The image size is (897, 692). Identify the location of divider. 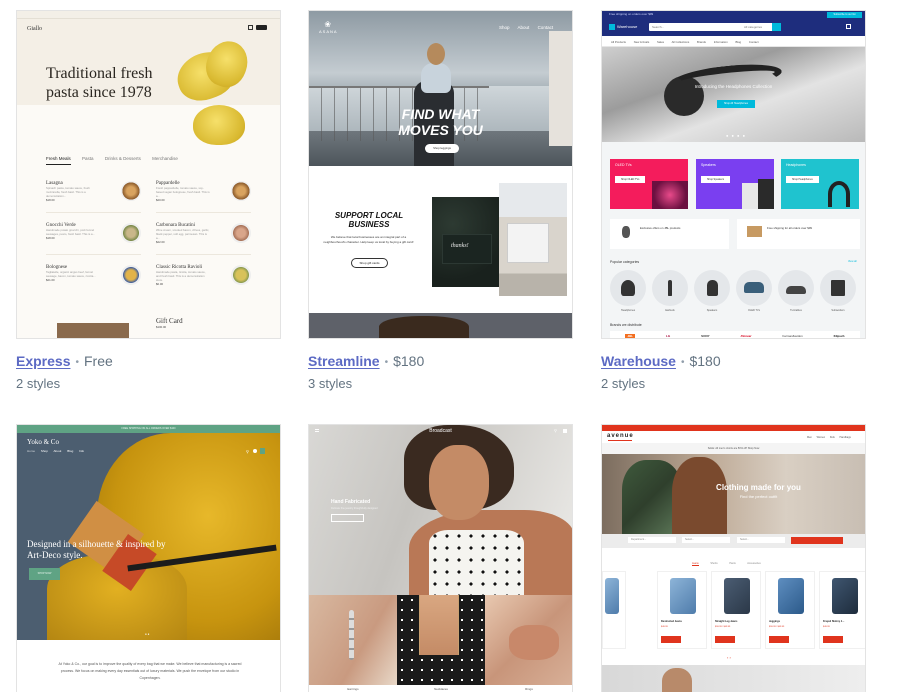
(203, 254).